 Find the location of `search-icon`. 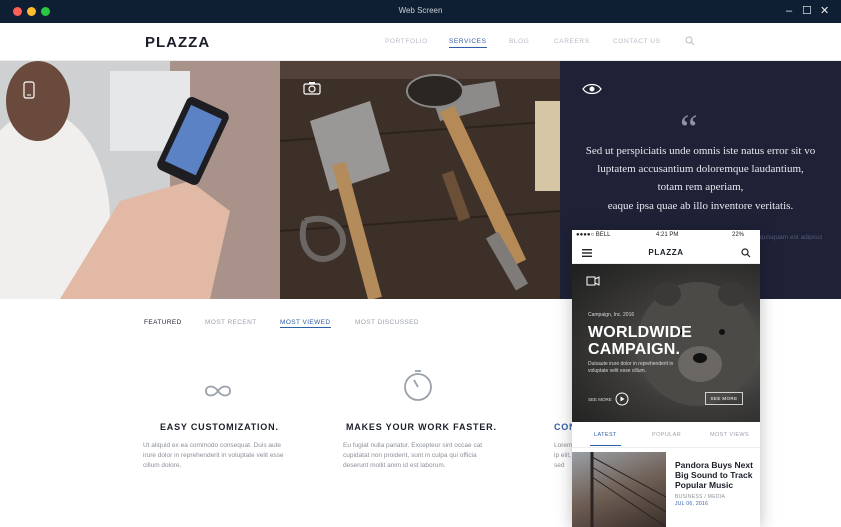

search-icon is located at coordinates (690, 41).